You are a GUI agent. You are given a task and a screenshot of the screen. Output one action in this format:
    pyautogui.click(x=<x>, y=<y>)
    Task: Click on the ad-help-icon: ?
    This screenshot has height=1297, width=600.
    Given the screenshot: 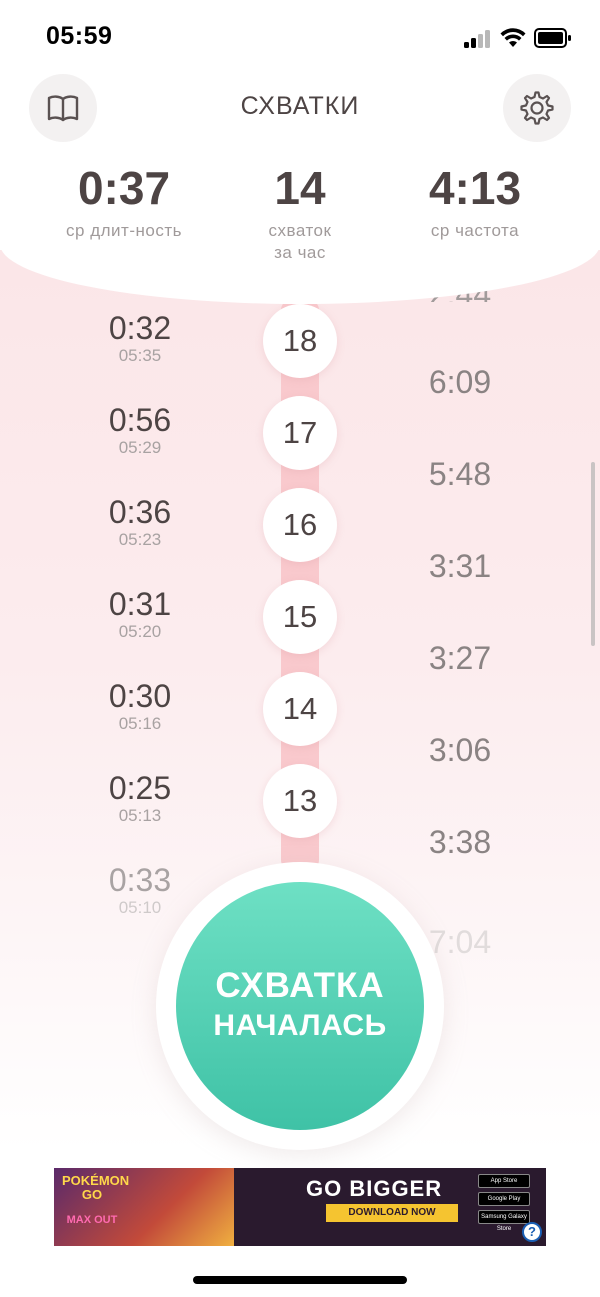 What is the action you would take?
    pyautogui.click(x=532, y=1232)
    